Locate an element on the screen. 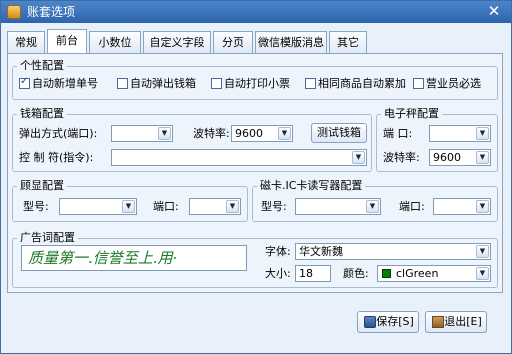 The width and height of the screenshot is (512, 354). customer-display-group: 顾显配置 型号: ▼ 端口: ▼ is located at coordinates (130, 200).